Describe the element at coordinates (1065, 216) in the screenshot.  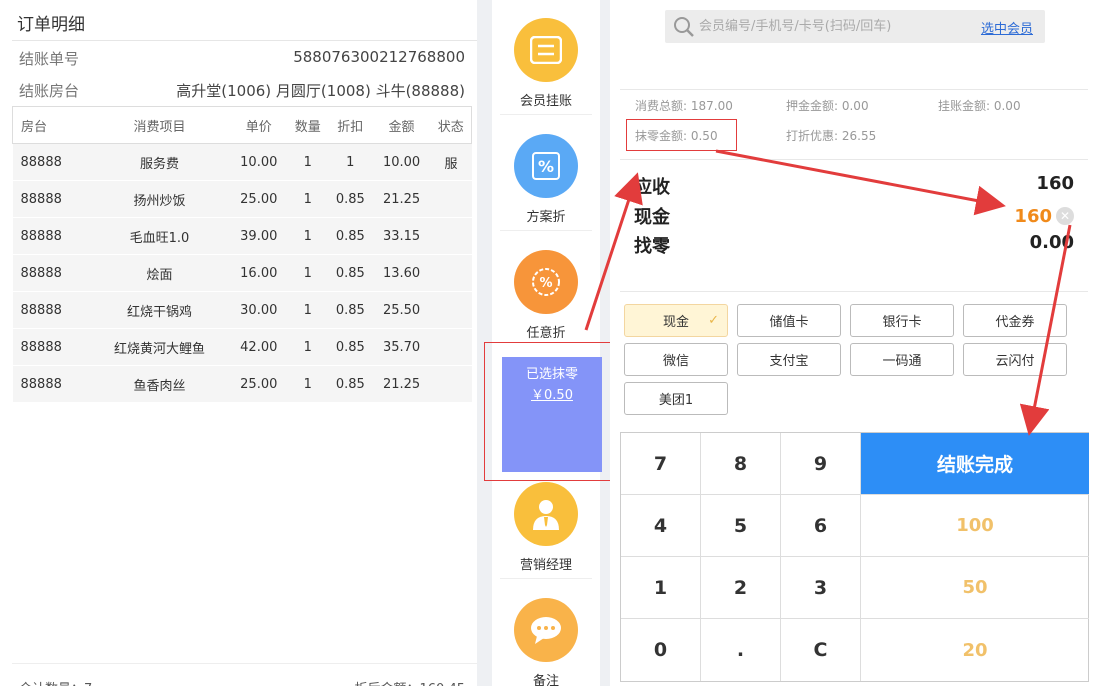
I see `clear-icon: ✕` at that location.